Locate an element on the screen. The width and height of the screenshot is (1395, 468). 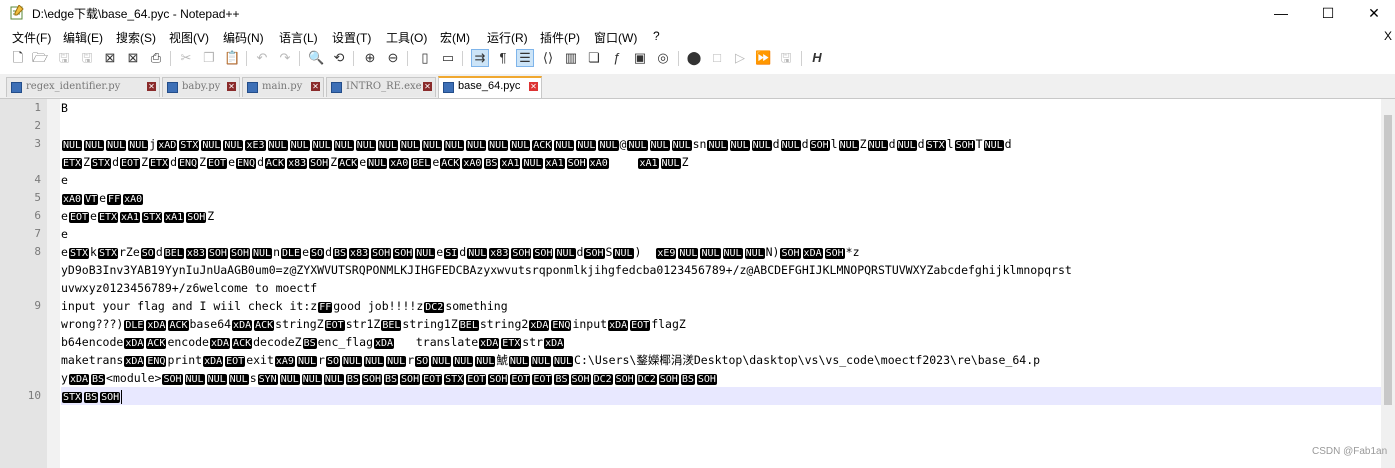
sync-horizontal-icon: ▭ is located at coordinates (448, 58).